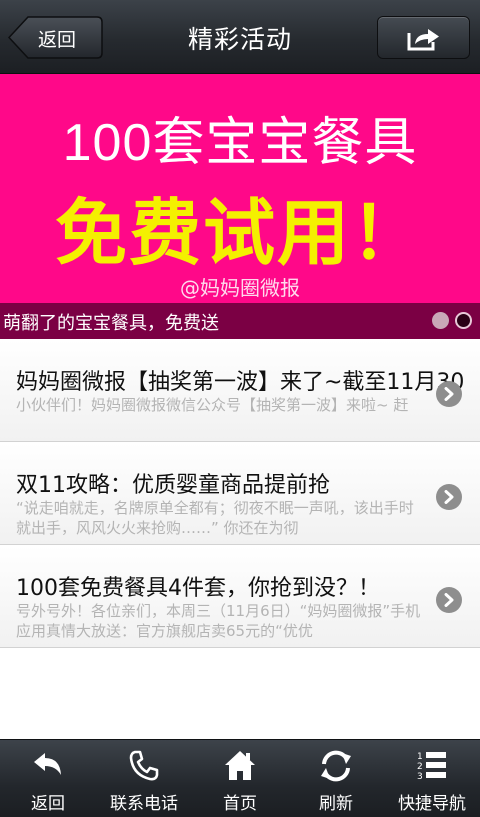 The height and width of the screenshot is (817, 480). I want to click on svg-text: 2, so click(420, 767).